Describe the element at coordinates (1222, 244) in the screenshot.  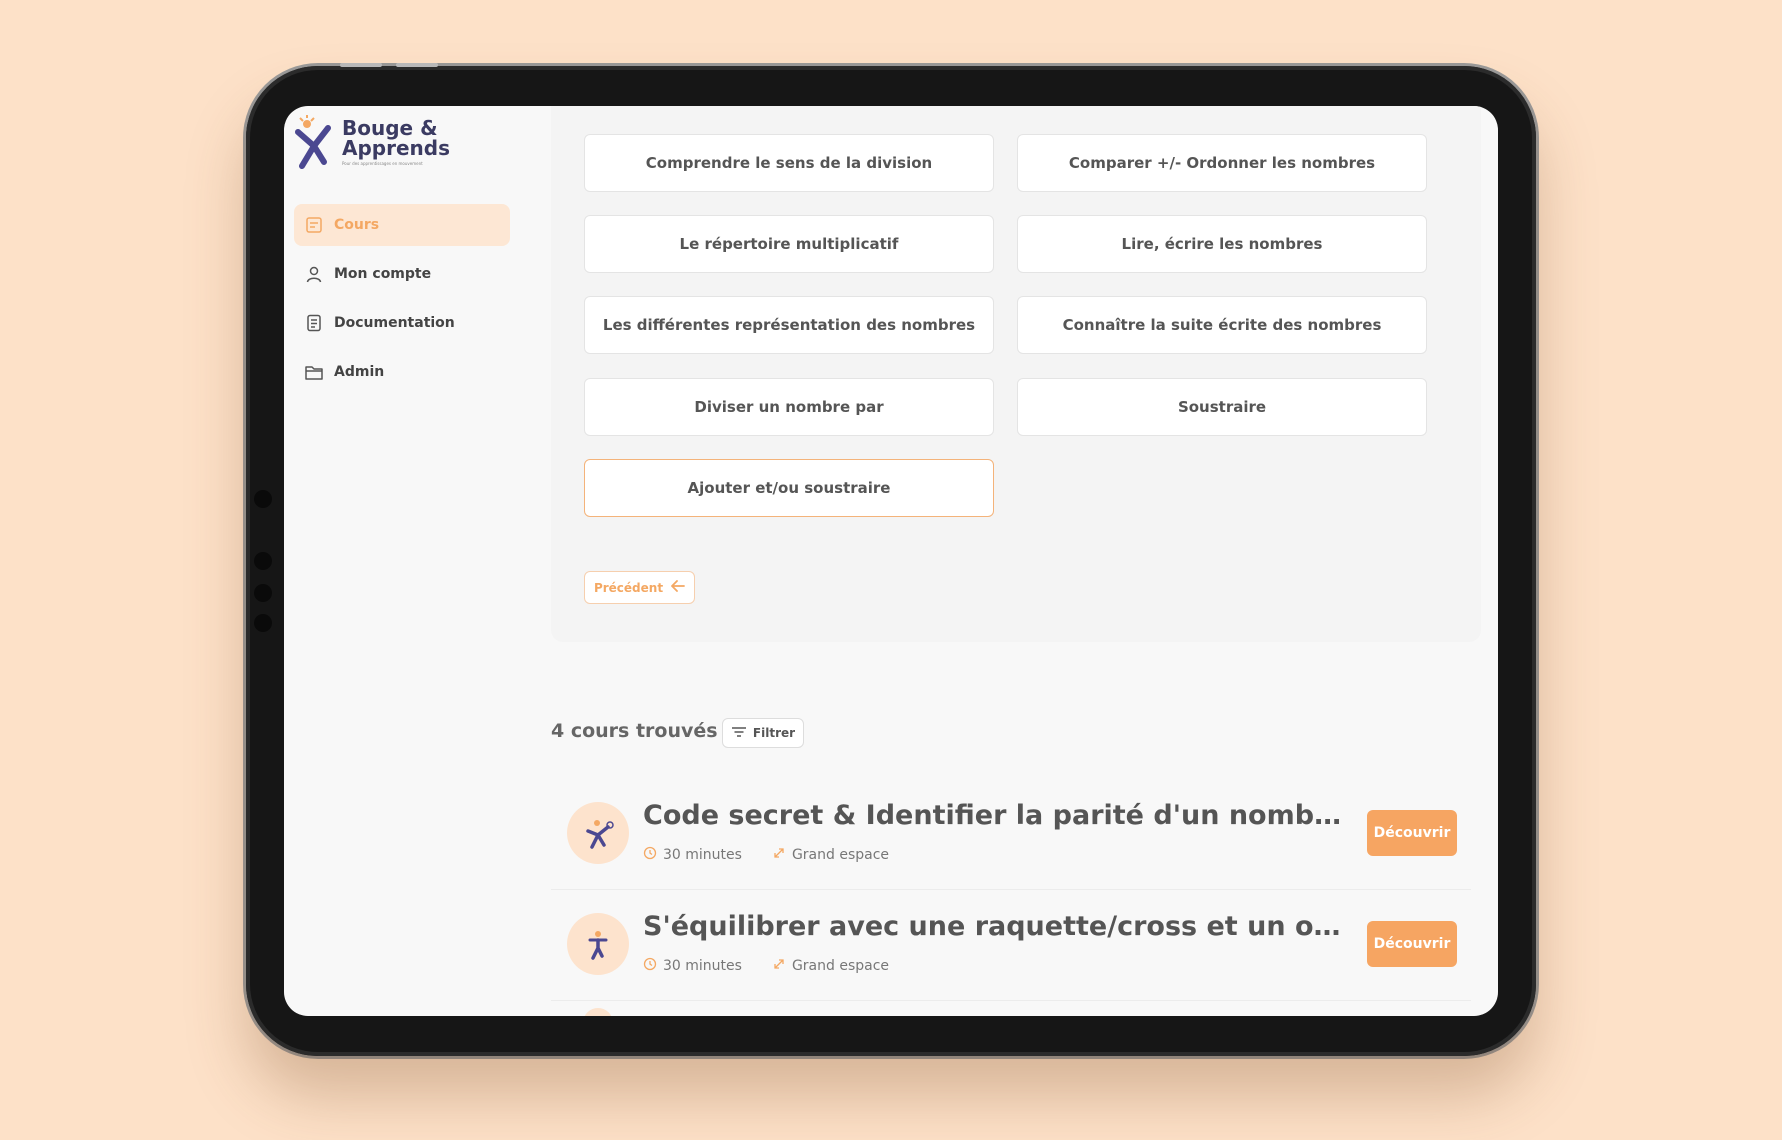
I see `topic-button: Lire, écrire les nombres` at that location.